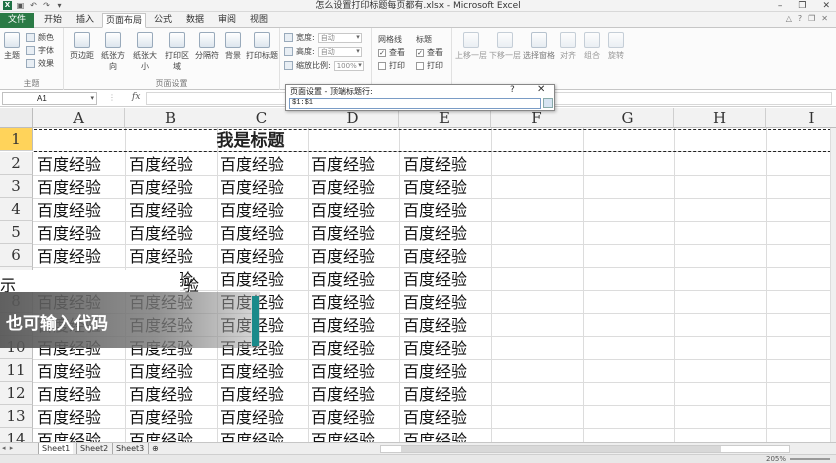 The width and height of the screenshot is (836, 463). I want to click on sheet-tab-sheet2: Sheet2, so click(93, 448).